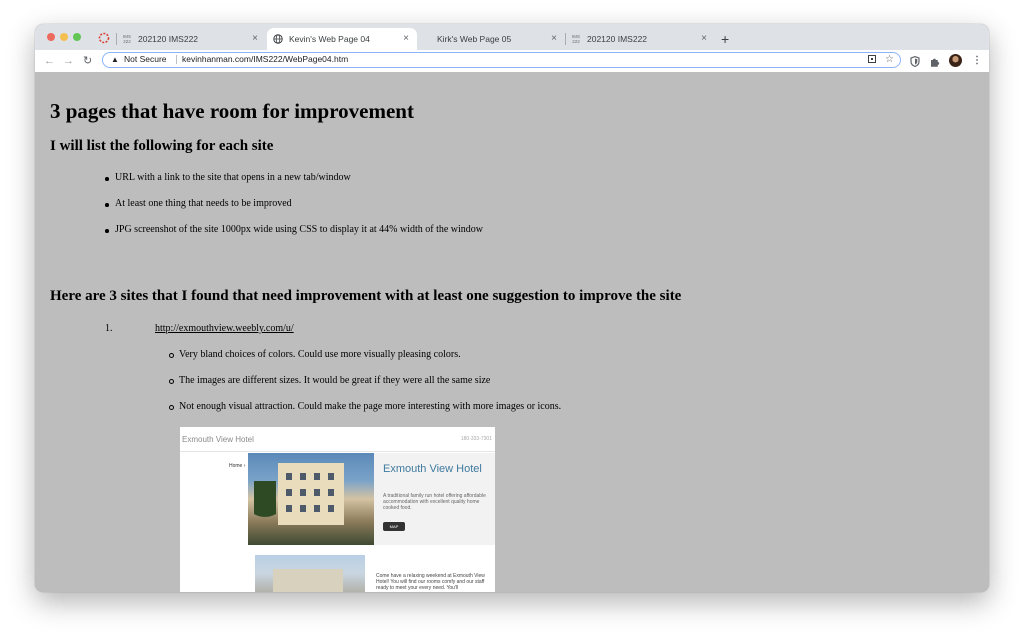 The image size is (1024, 638). What do you see at coordinates (87, 61) in the screenshot?
I see `reload-button: ↻` at bounding box center [87, 61].